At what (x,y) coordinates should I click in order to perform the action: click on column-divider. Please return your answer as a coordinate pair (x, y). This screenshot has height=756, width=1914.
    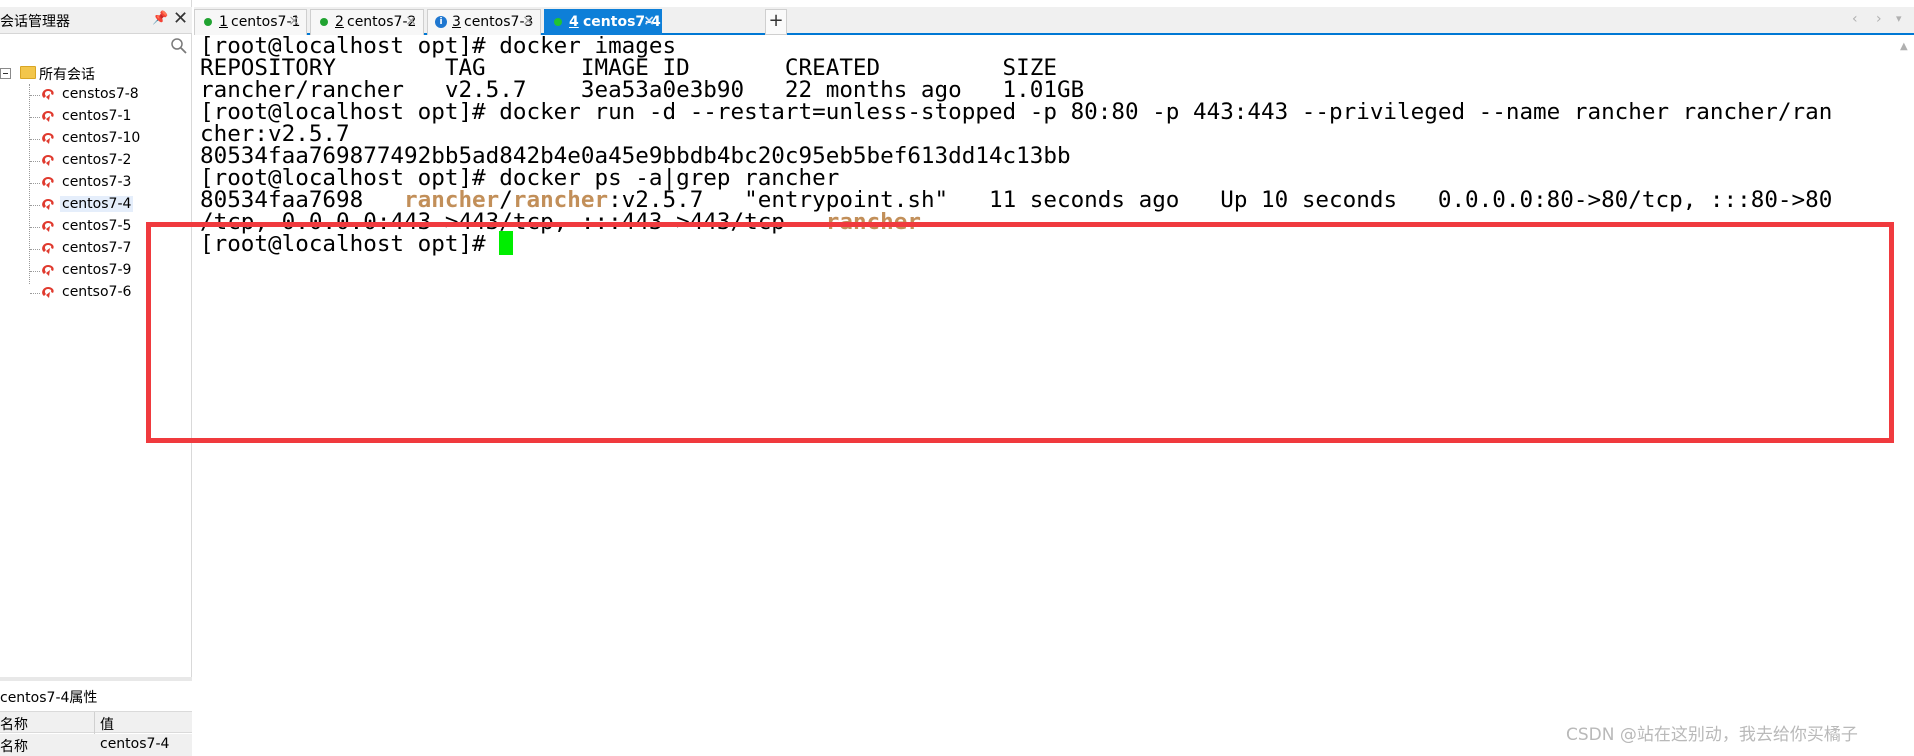
    Looking at the image, I should click on (94, 723).